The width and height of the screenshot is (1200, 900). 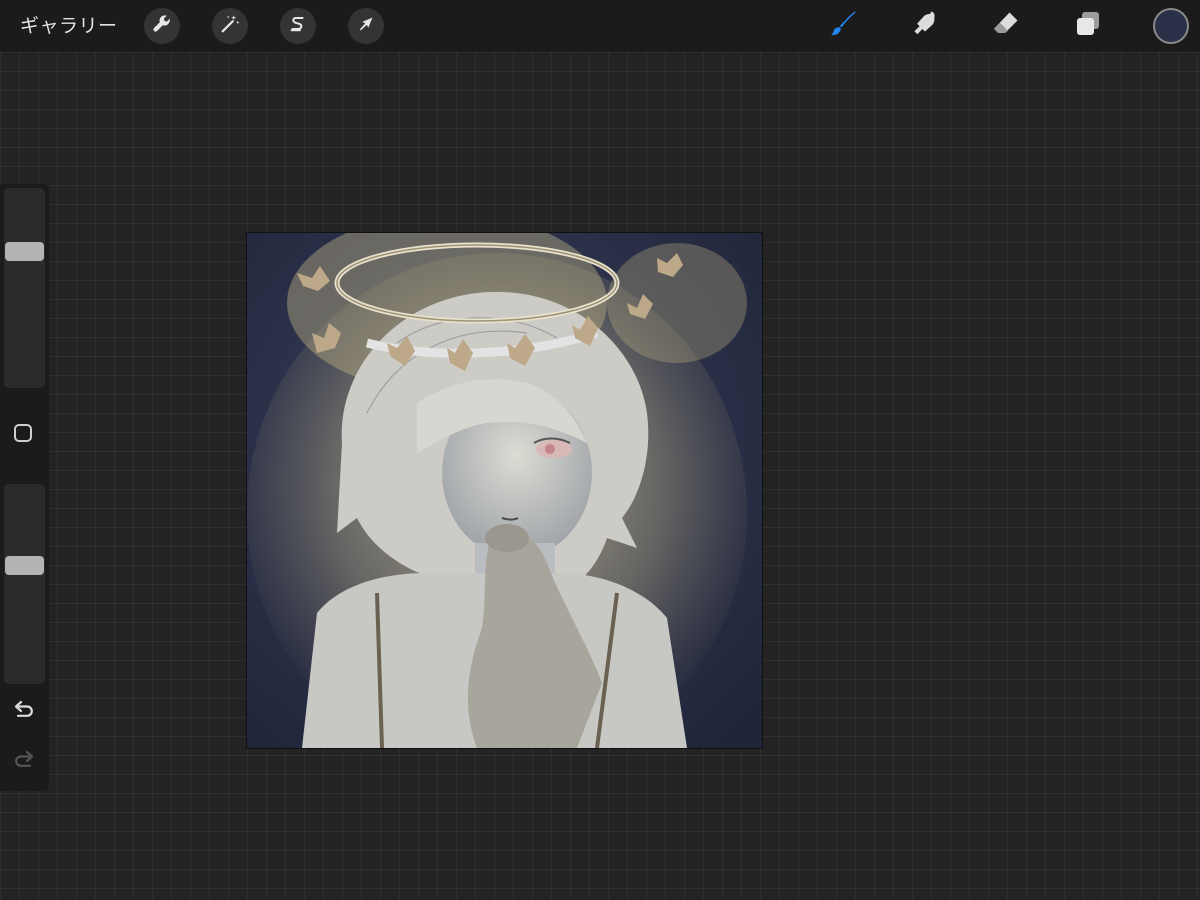 I want to click on brush-icon, so click(x=844, y=26).